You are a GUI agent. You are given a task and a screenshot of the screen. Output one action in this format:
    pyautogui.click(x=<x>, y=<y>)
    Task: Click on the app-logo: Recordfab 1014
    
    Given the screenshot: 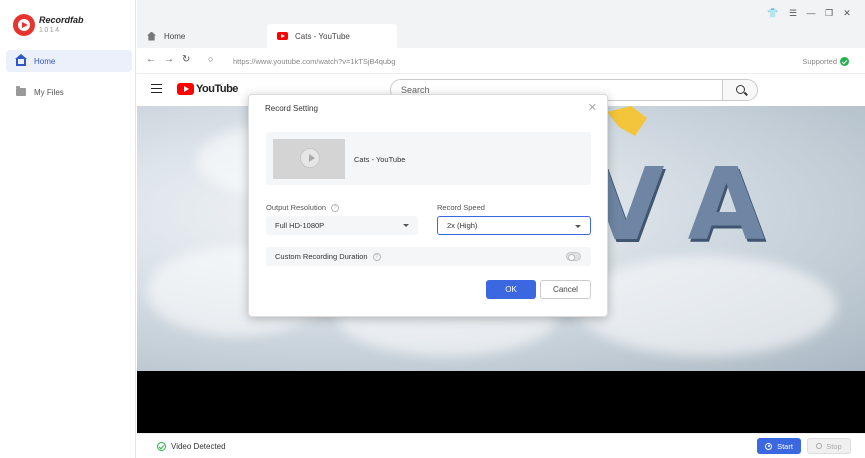 What is the action you would take?
    pyautogui.click(x=48, y=25)
    